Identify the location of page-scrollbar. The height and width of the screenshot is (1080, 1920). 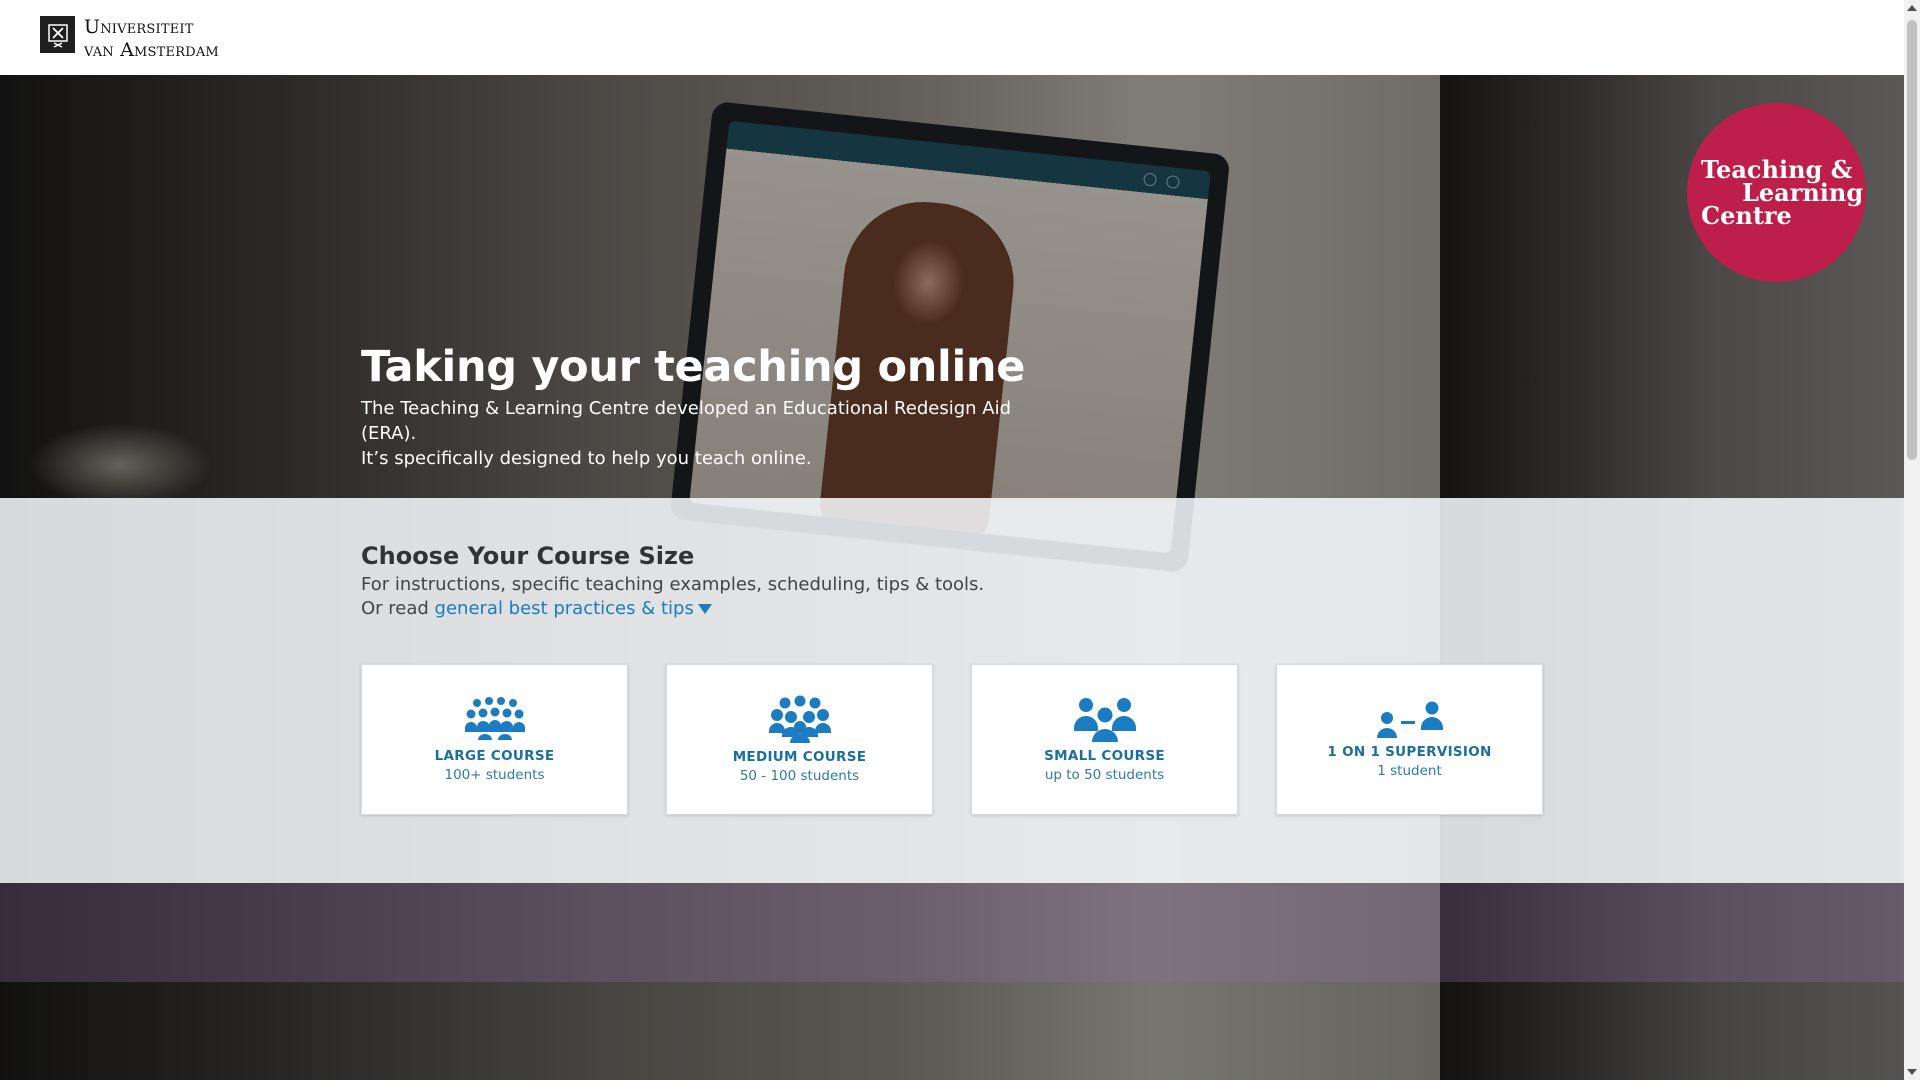
(1912, 540).